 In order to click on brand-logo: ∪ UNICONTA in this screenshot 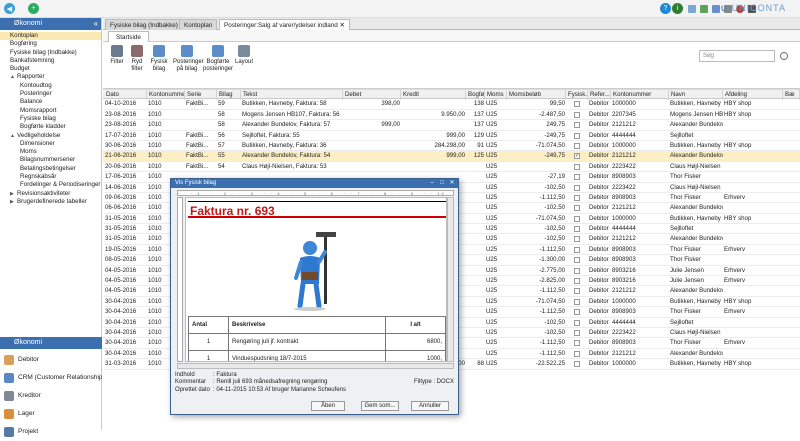, I will do `click(753, 8)`.